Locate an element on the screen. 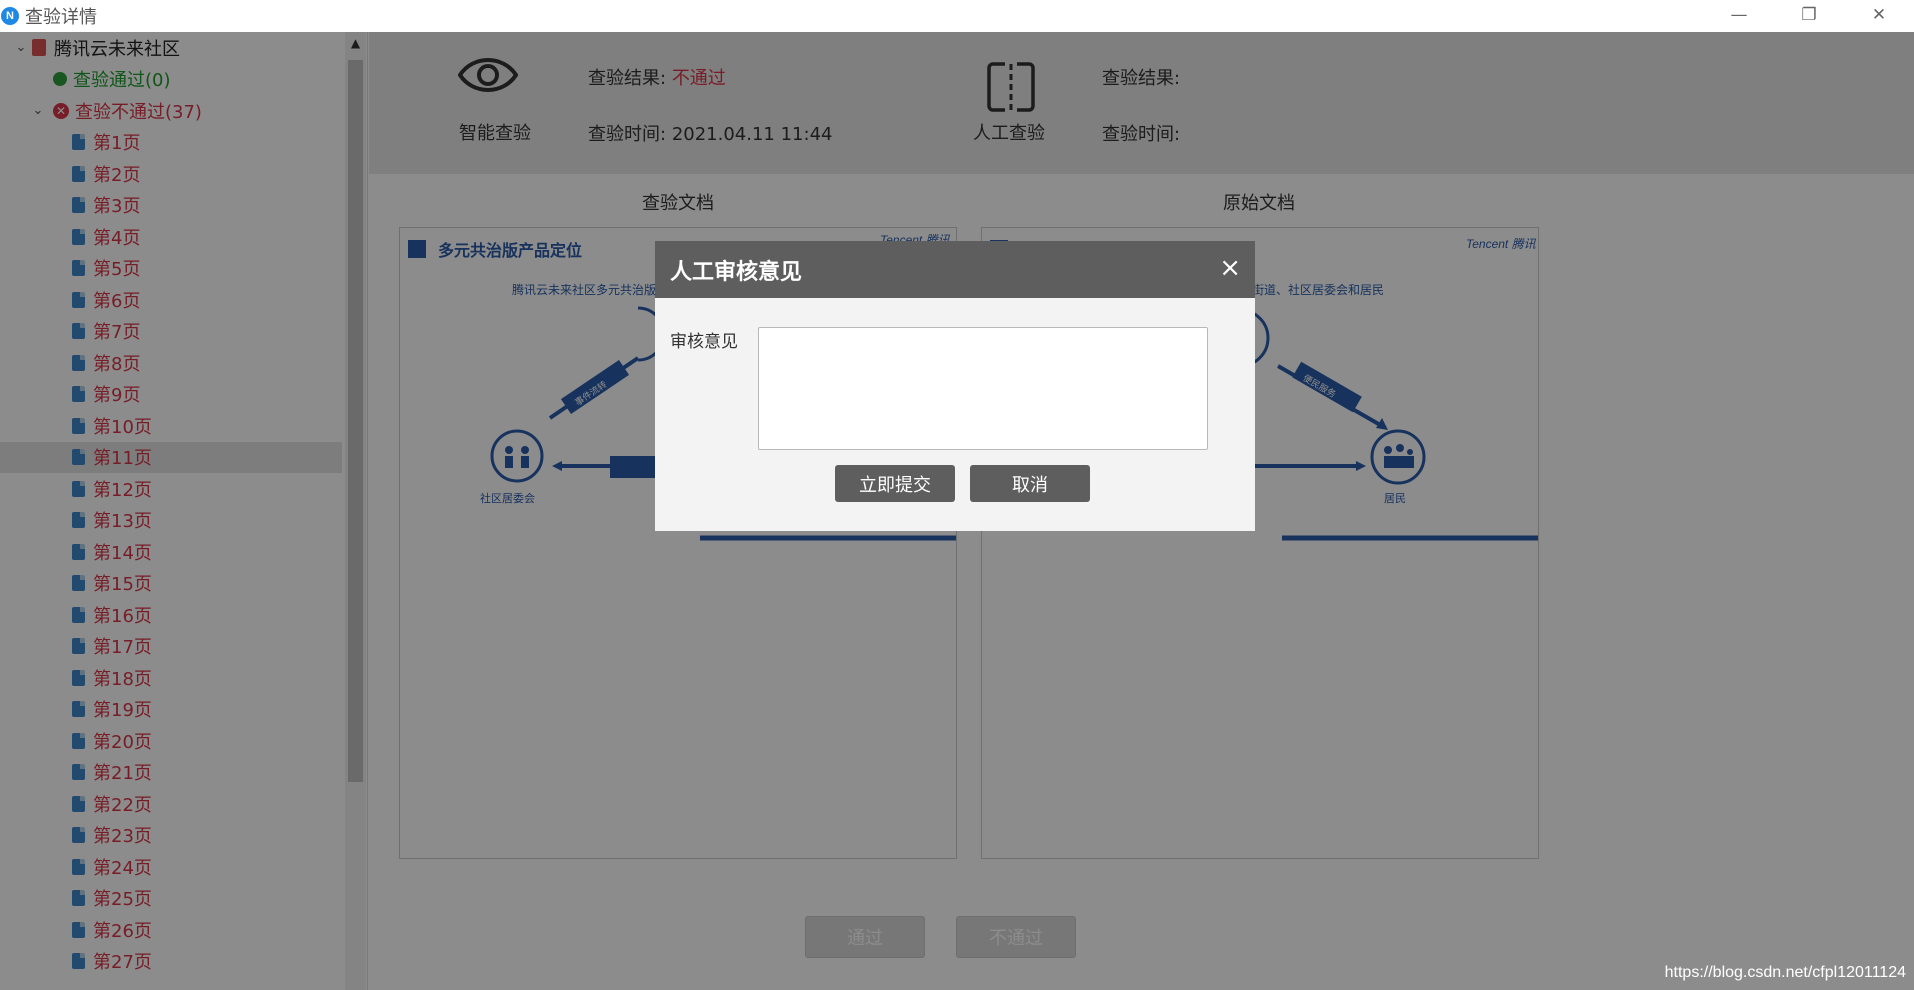 This screenshot has height=990, width=1914. review-opinion-label: 审核意见 is located at coordinates (704, 342).